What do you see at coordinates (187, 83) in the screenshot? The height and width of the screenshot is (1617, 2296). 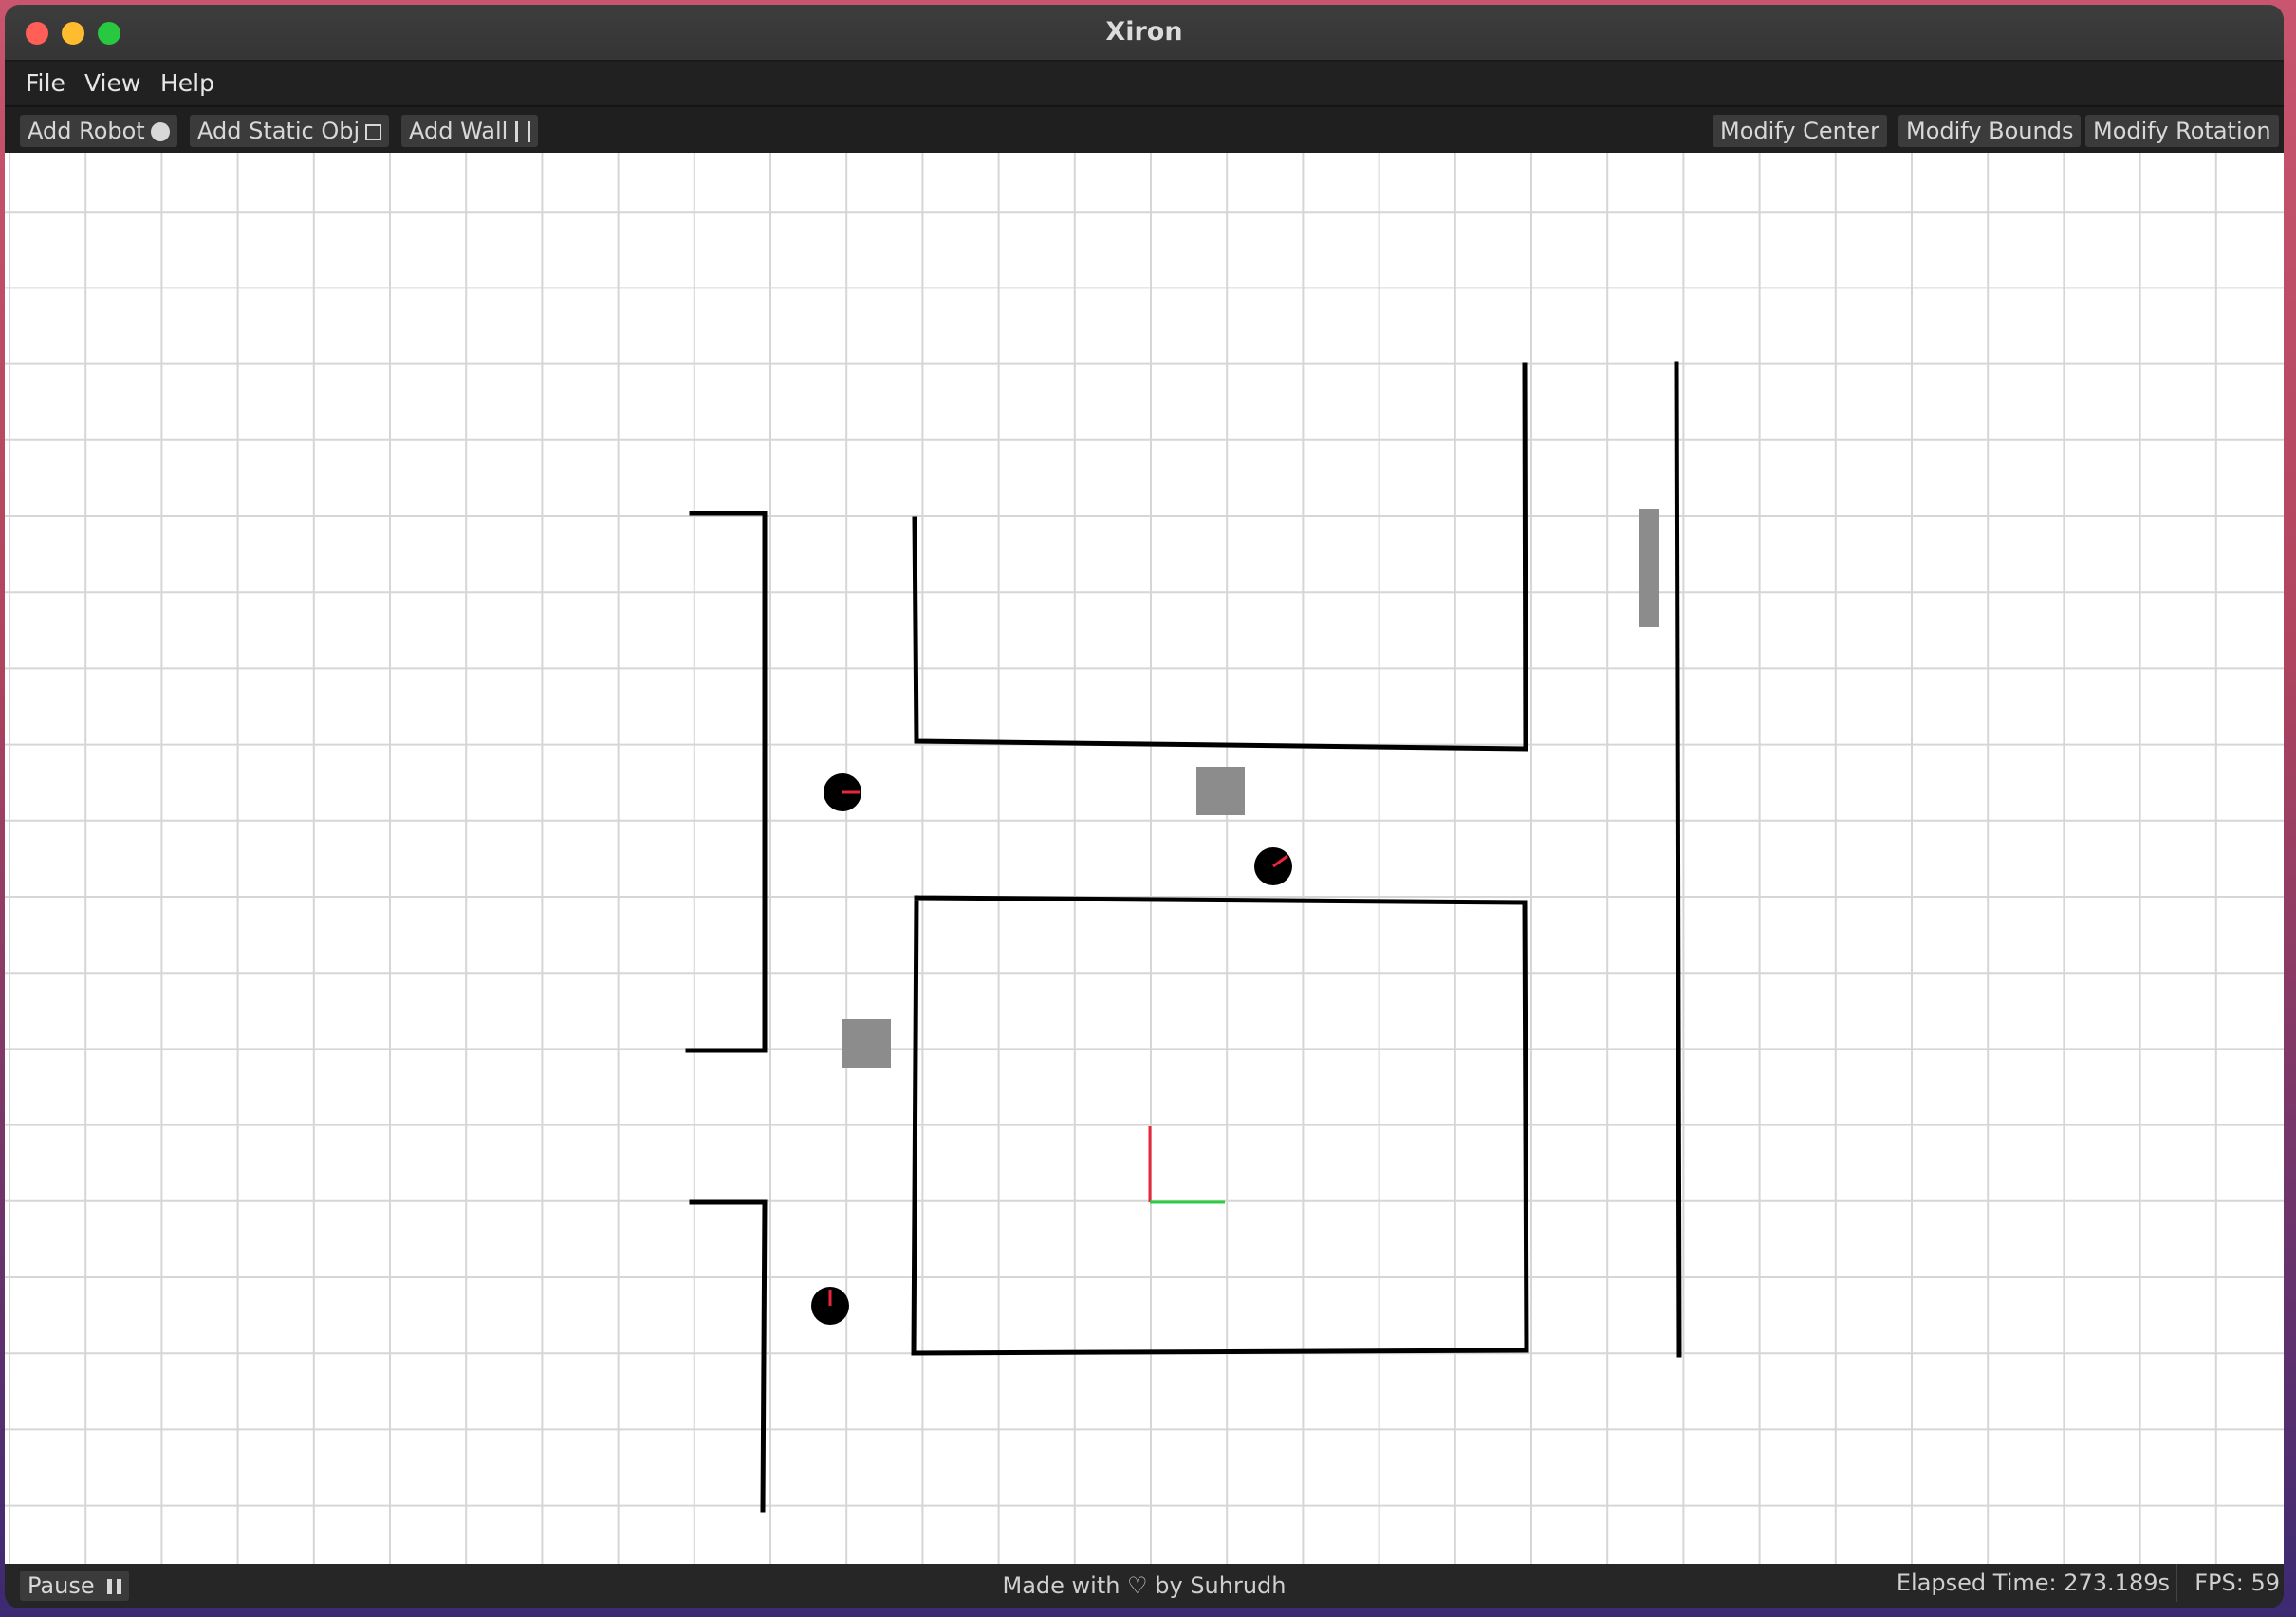 I see `menu-help: Help` at bounding box center [187, 83].